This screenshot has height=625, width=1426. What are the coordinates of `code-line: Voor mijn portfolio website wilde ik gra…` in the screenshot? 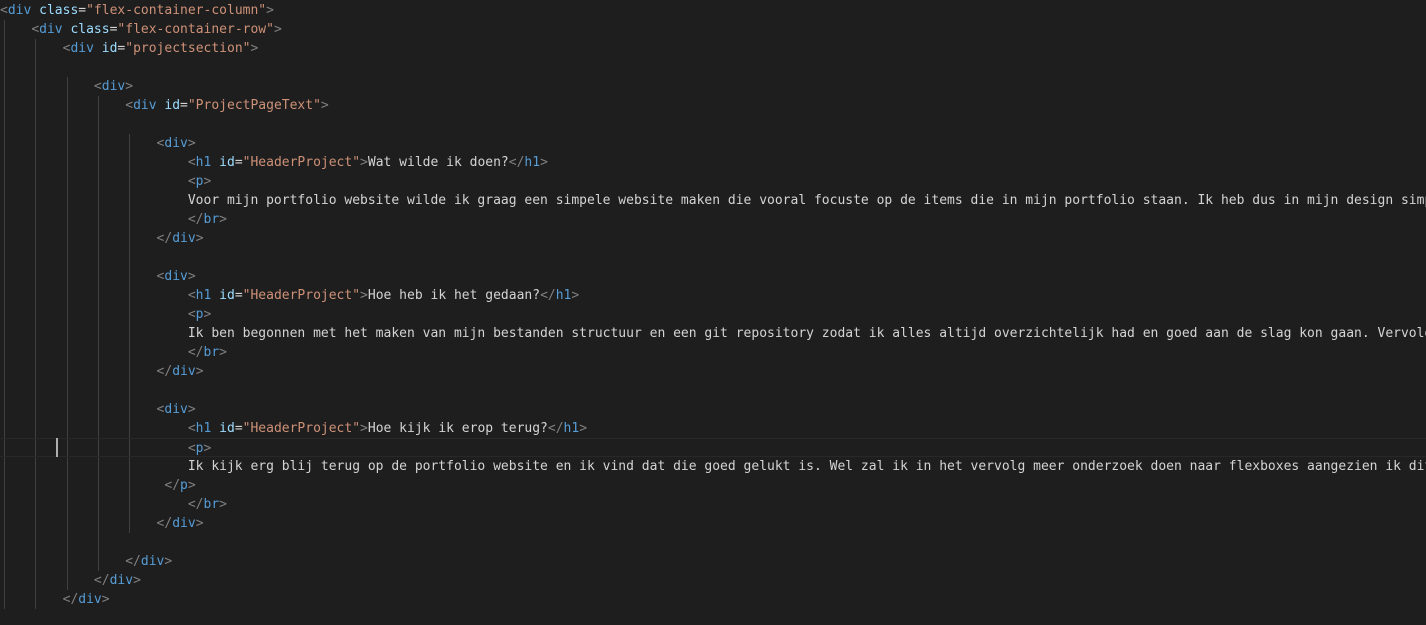 It's located at (713, 200).